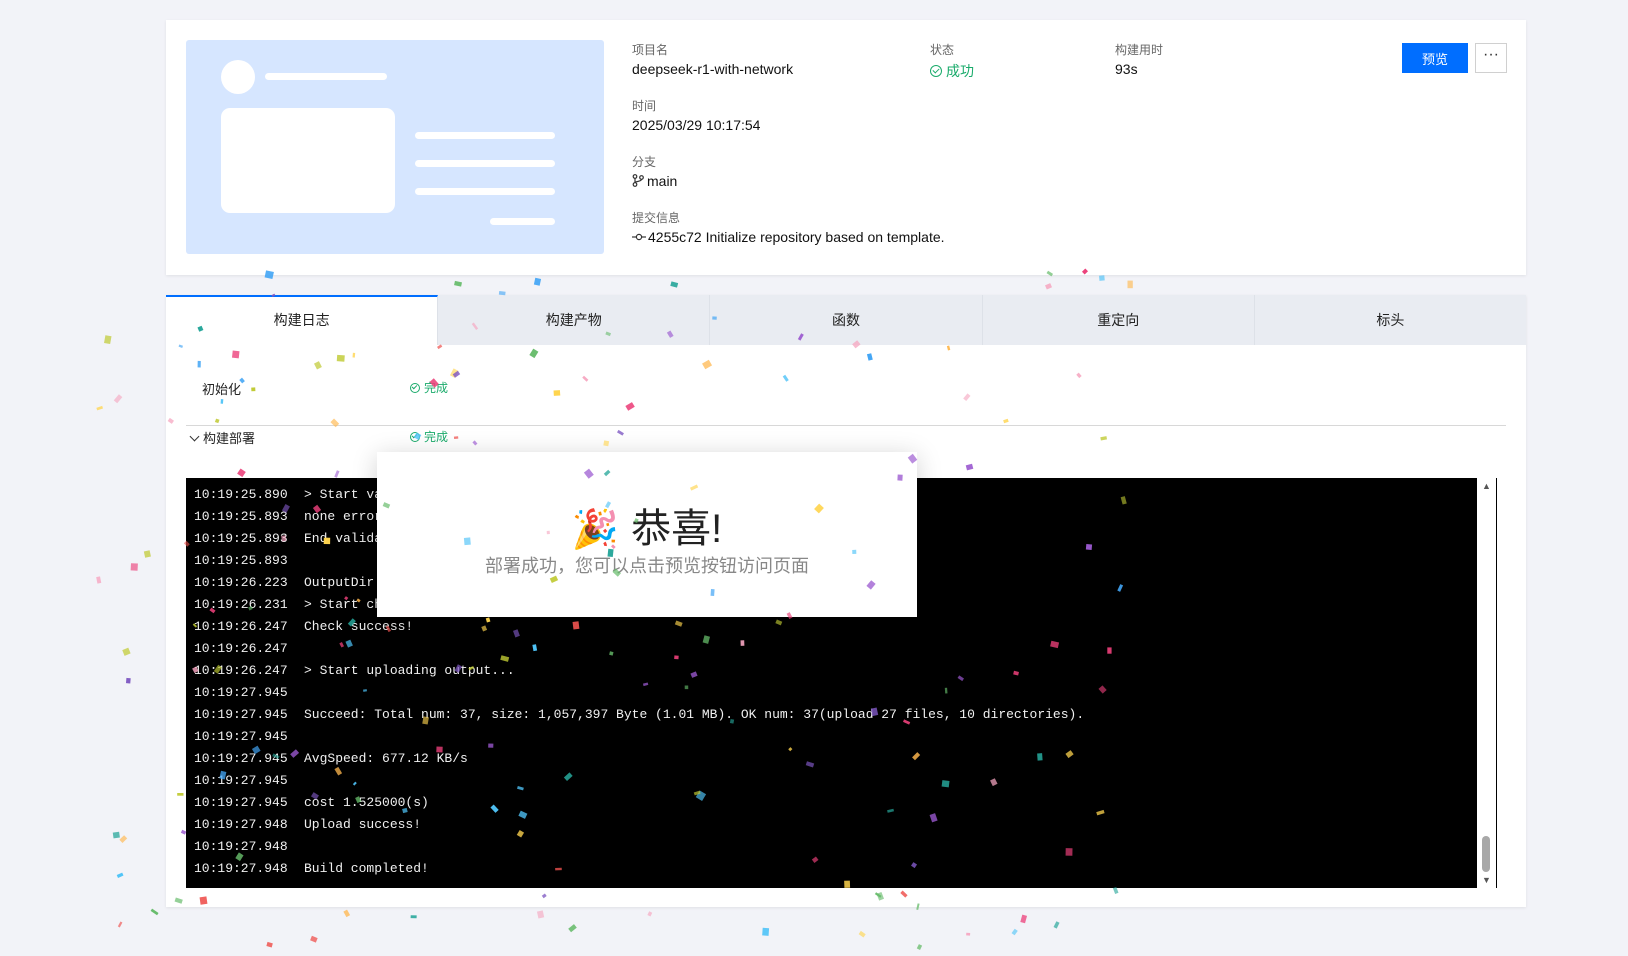  What do you see at coordinates (339, 582) in the screenshot?
I see `log-message: OutputDir` at bounding box center [339, 582].